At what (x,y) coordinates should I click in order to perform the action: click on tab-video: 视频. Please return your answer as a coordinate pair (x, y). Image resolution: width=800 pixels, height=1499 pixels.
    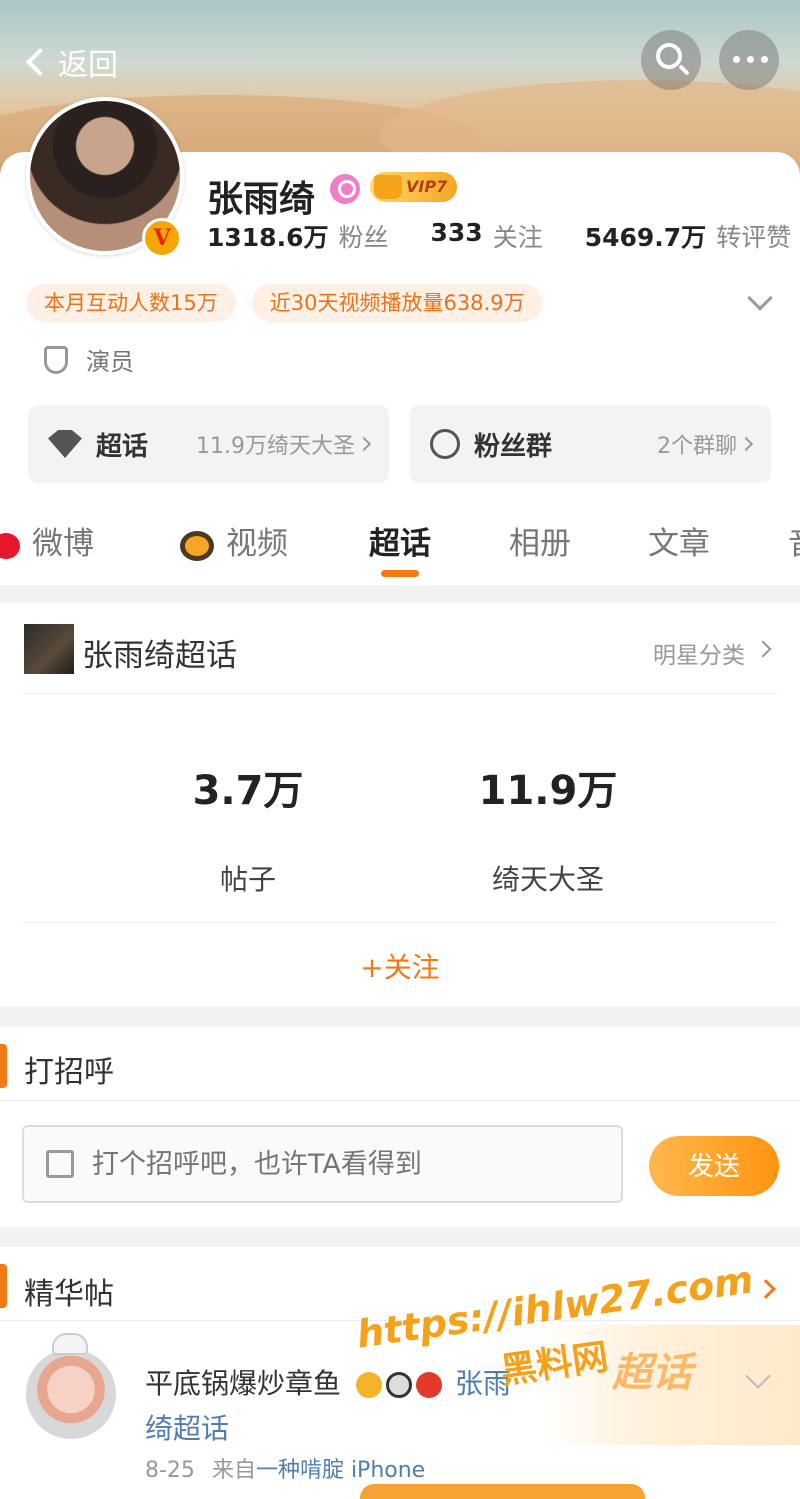
    Looking at the image, I should click on (234, 540).